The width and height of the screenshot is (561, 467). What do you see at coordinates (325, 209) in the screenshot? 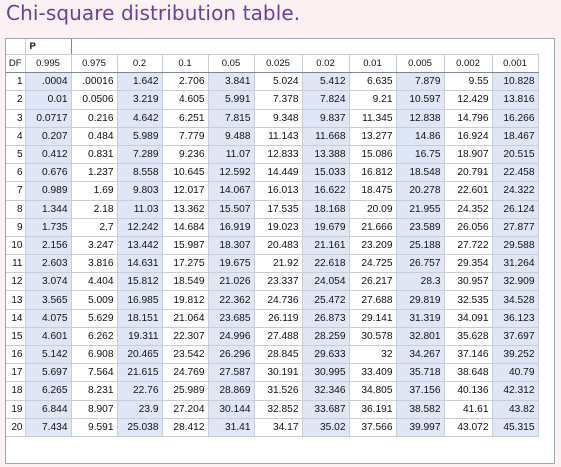
I see `value-cell: 18.168` at bounding box center [325, 209].